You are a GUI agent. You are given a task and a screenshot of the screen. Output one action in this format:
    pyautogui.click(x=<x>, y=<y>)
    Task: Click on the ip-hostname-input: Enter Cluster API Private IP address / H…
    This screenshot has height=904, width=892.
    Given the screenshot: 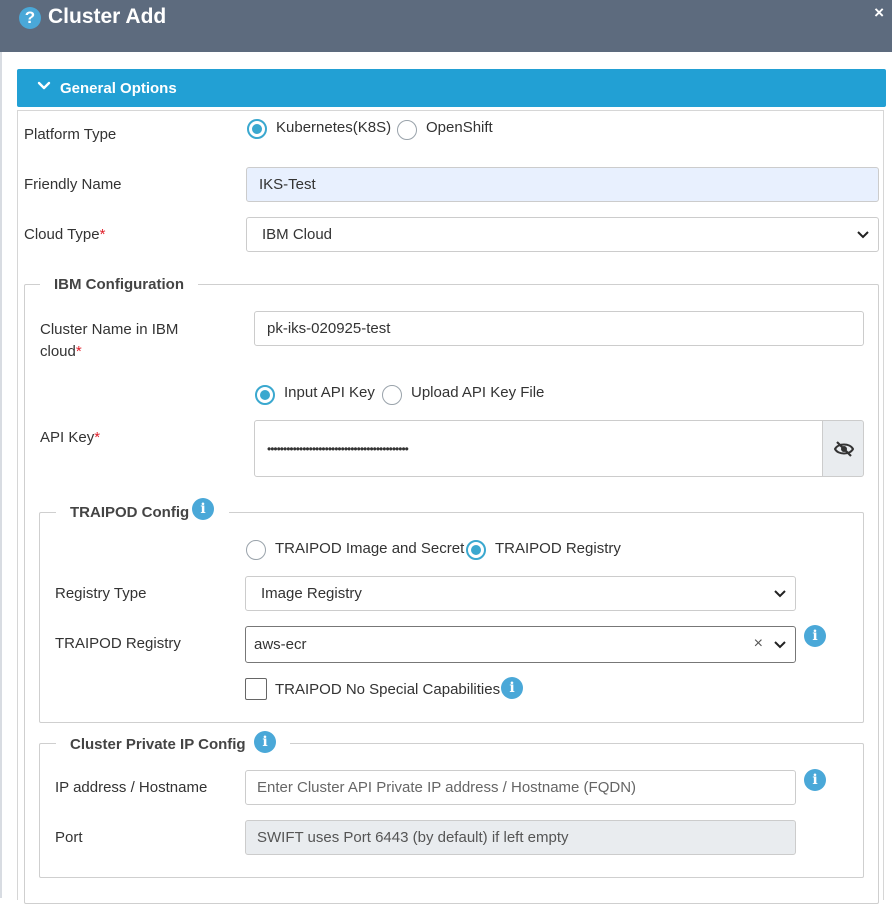 What is the action you would take?
    pyautogui.click(x=520, y=787)
    